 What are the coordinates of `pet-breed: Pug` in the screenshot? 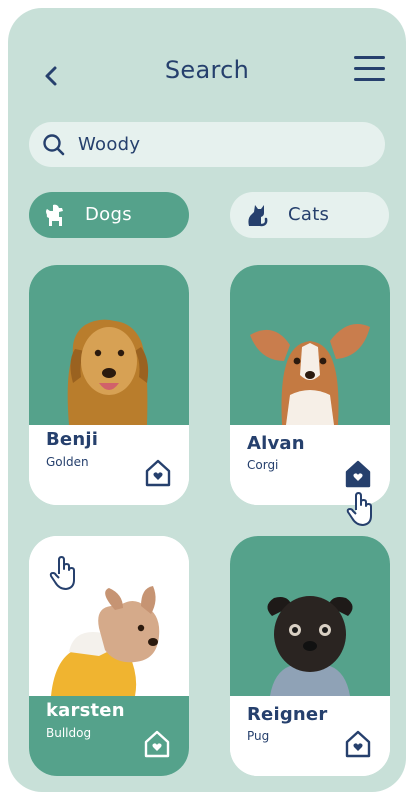 It's located at (258, 736).